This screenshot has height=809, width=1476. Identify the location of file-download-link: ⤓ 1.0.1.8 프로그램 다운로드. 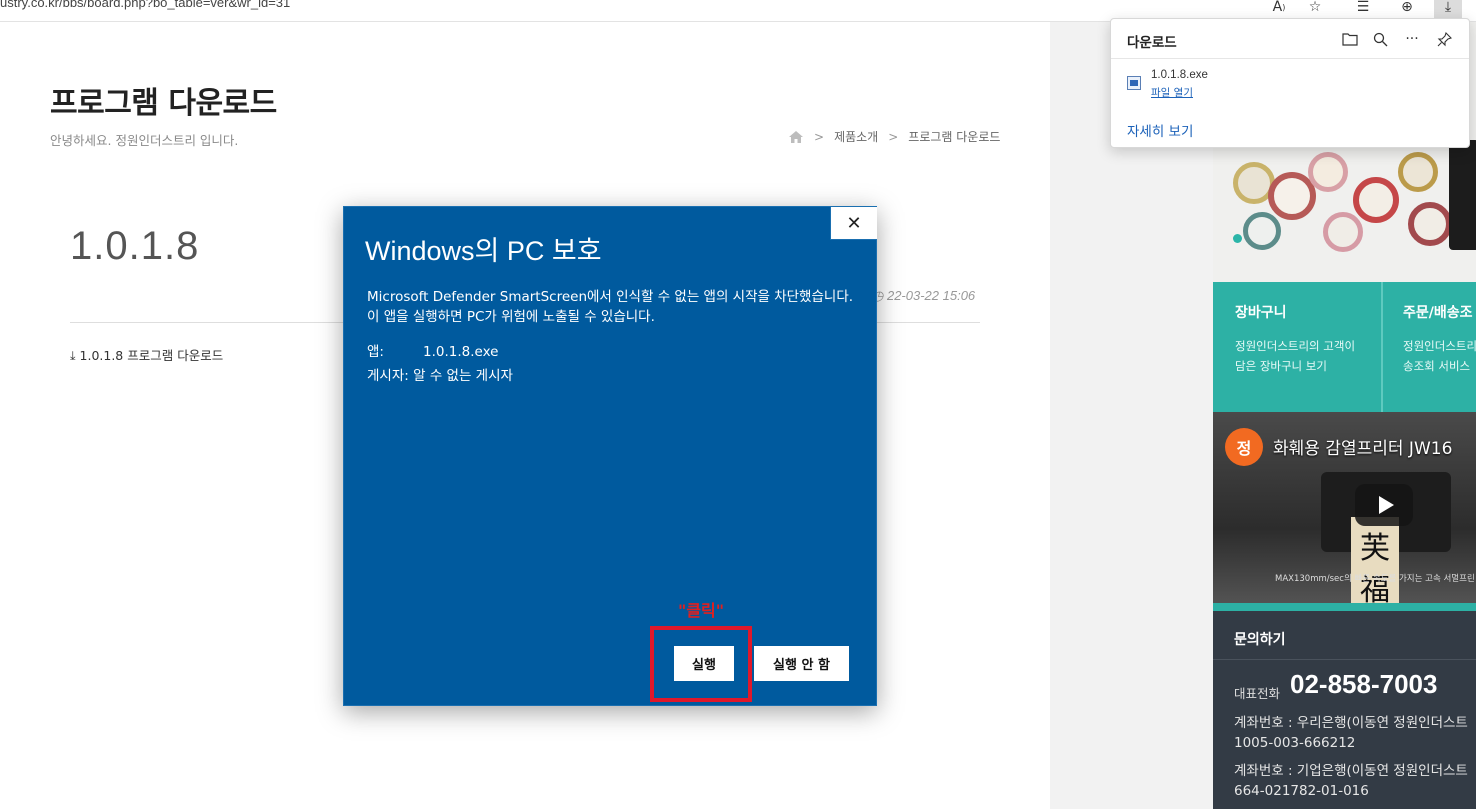
(146, 354).